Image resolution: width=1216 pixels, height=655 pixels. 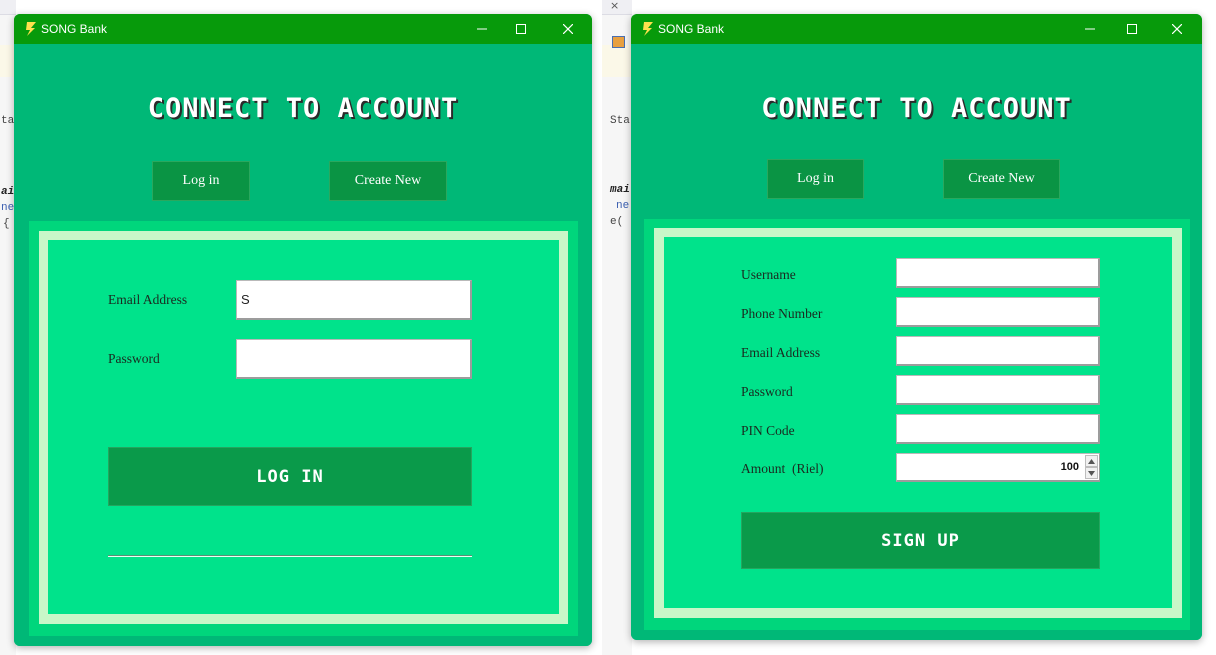 What do you see at coordinates (290, 476) in the screenshot?
I see `login-button: LOG IN` at bounding box center [290, 476].